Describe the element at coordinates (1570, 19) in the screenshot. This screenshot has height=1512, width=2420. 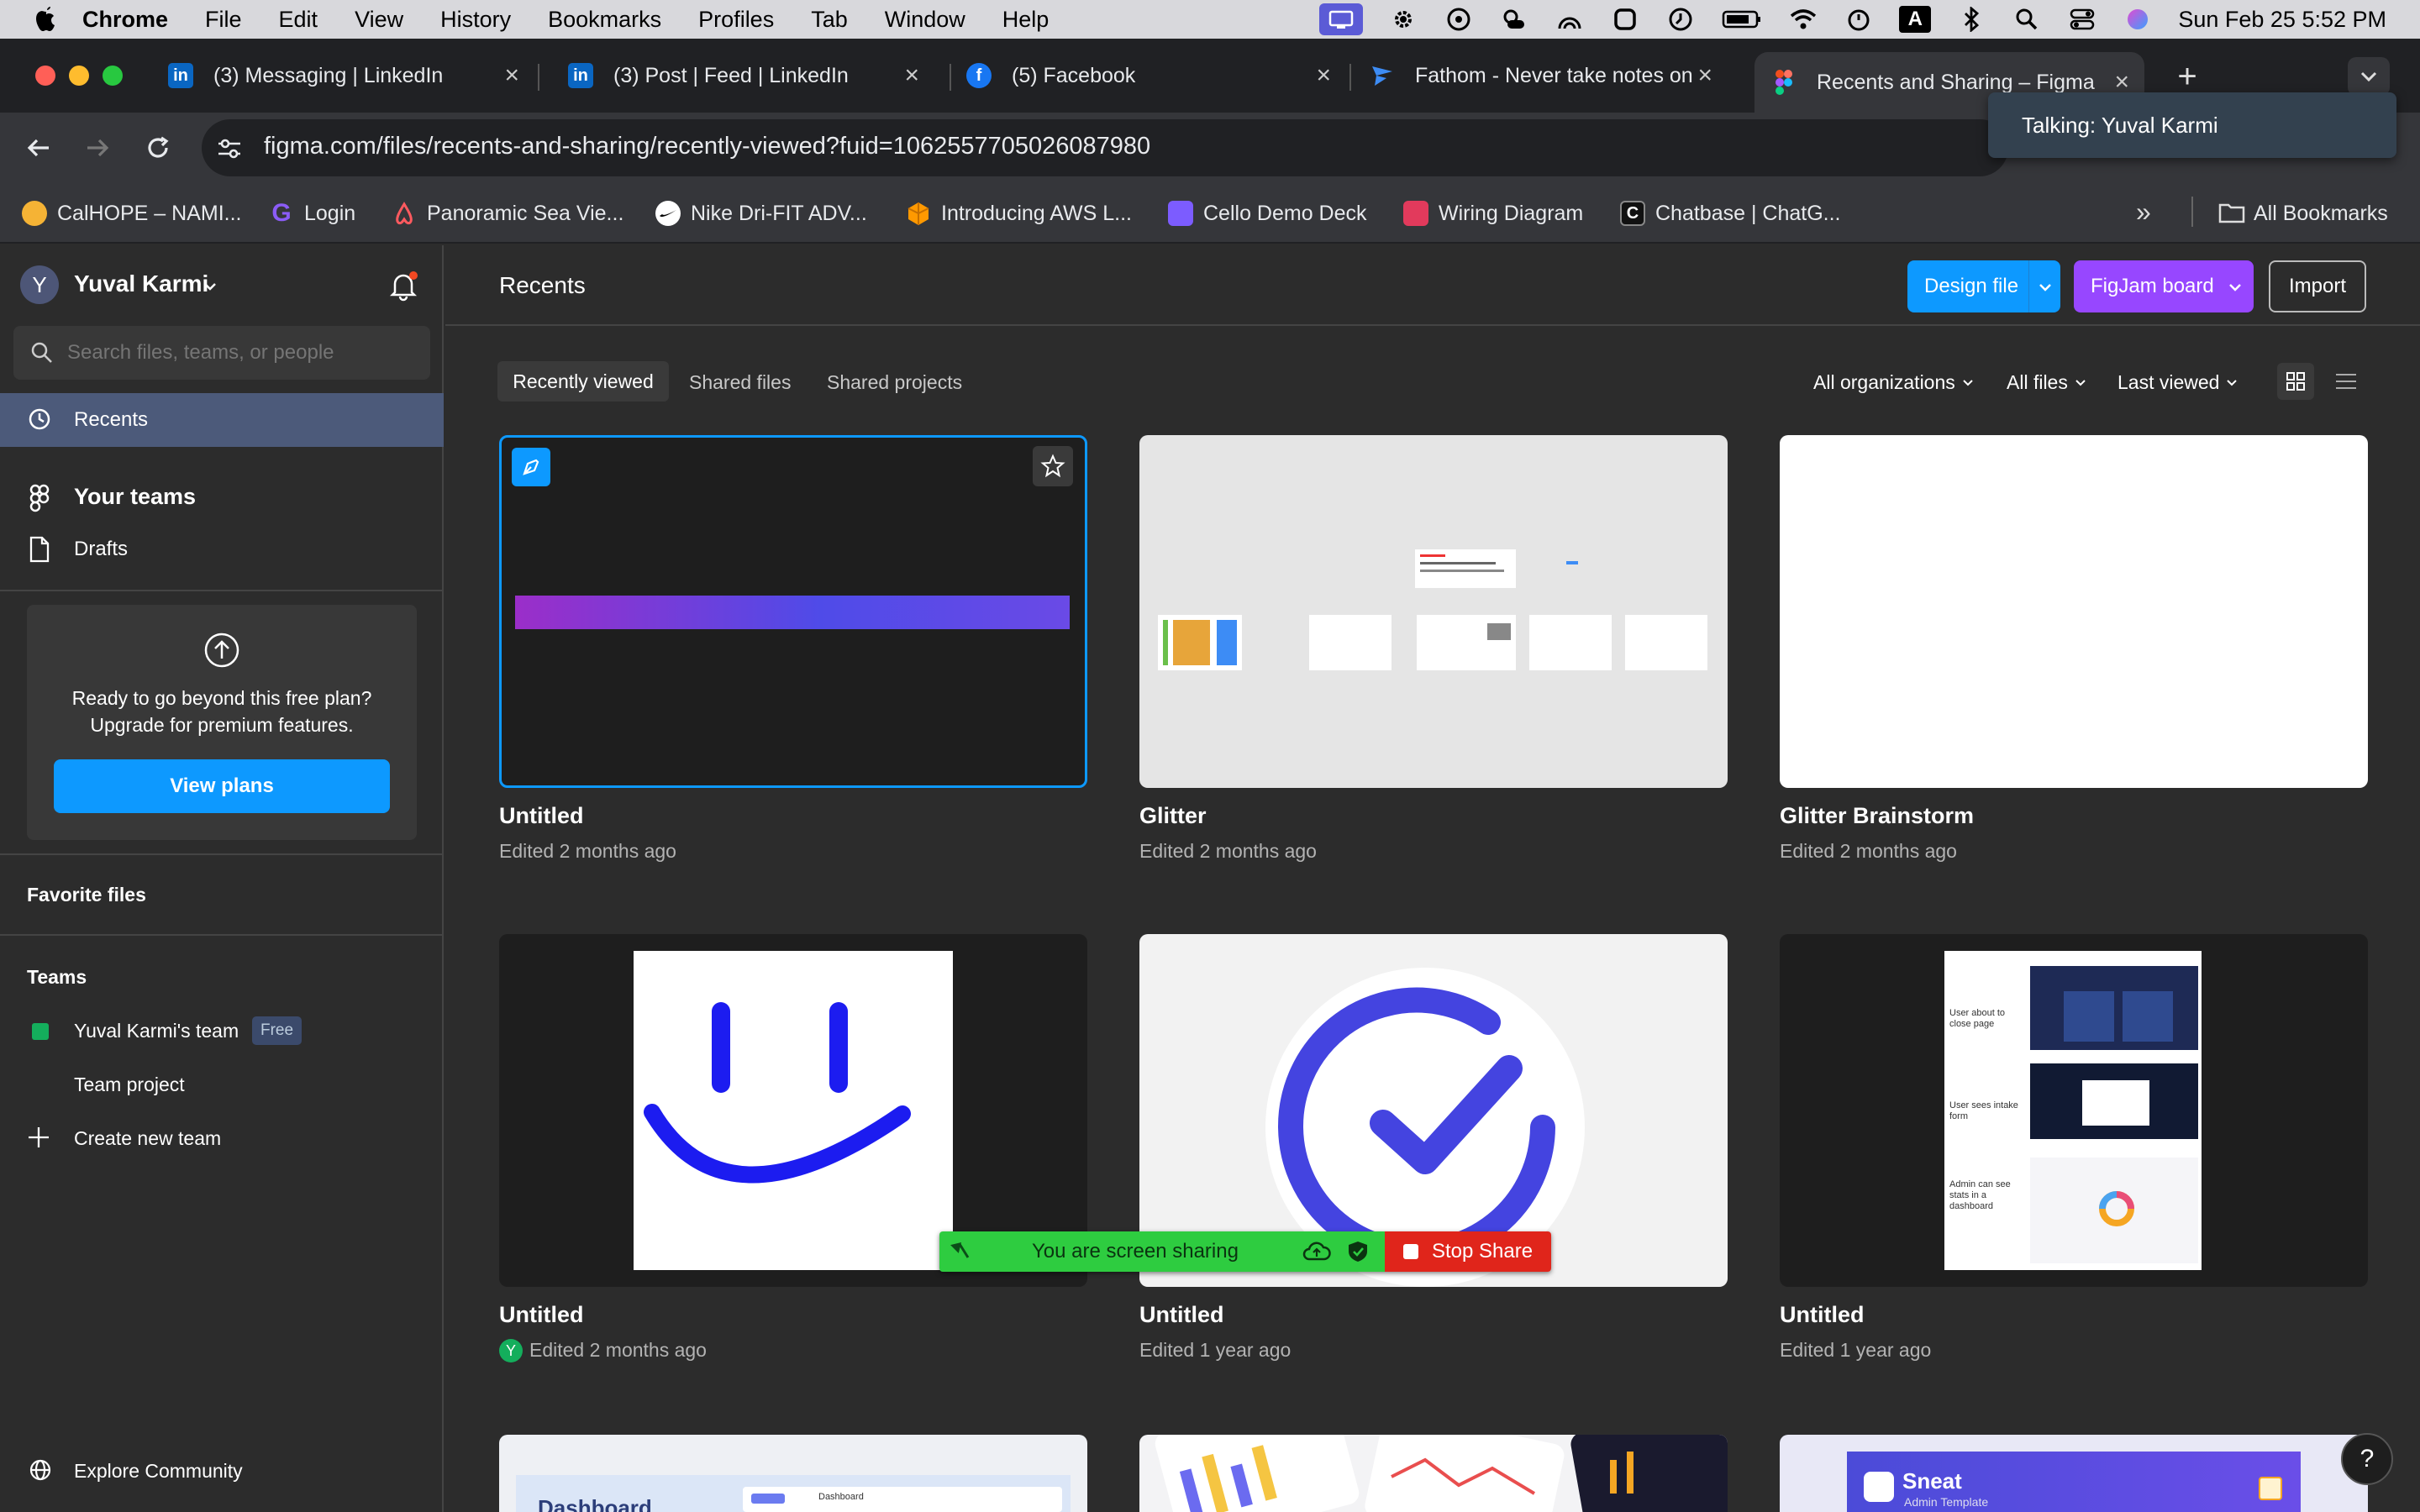
I see `arc-status-icon` at that location.